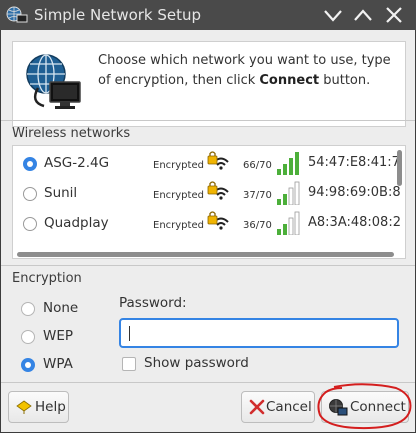  What do you see at coordinates (257, 165) in the screenshot?
I see `network-quality: 66/70` at bounding box center [257, 165].